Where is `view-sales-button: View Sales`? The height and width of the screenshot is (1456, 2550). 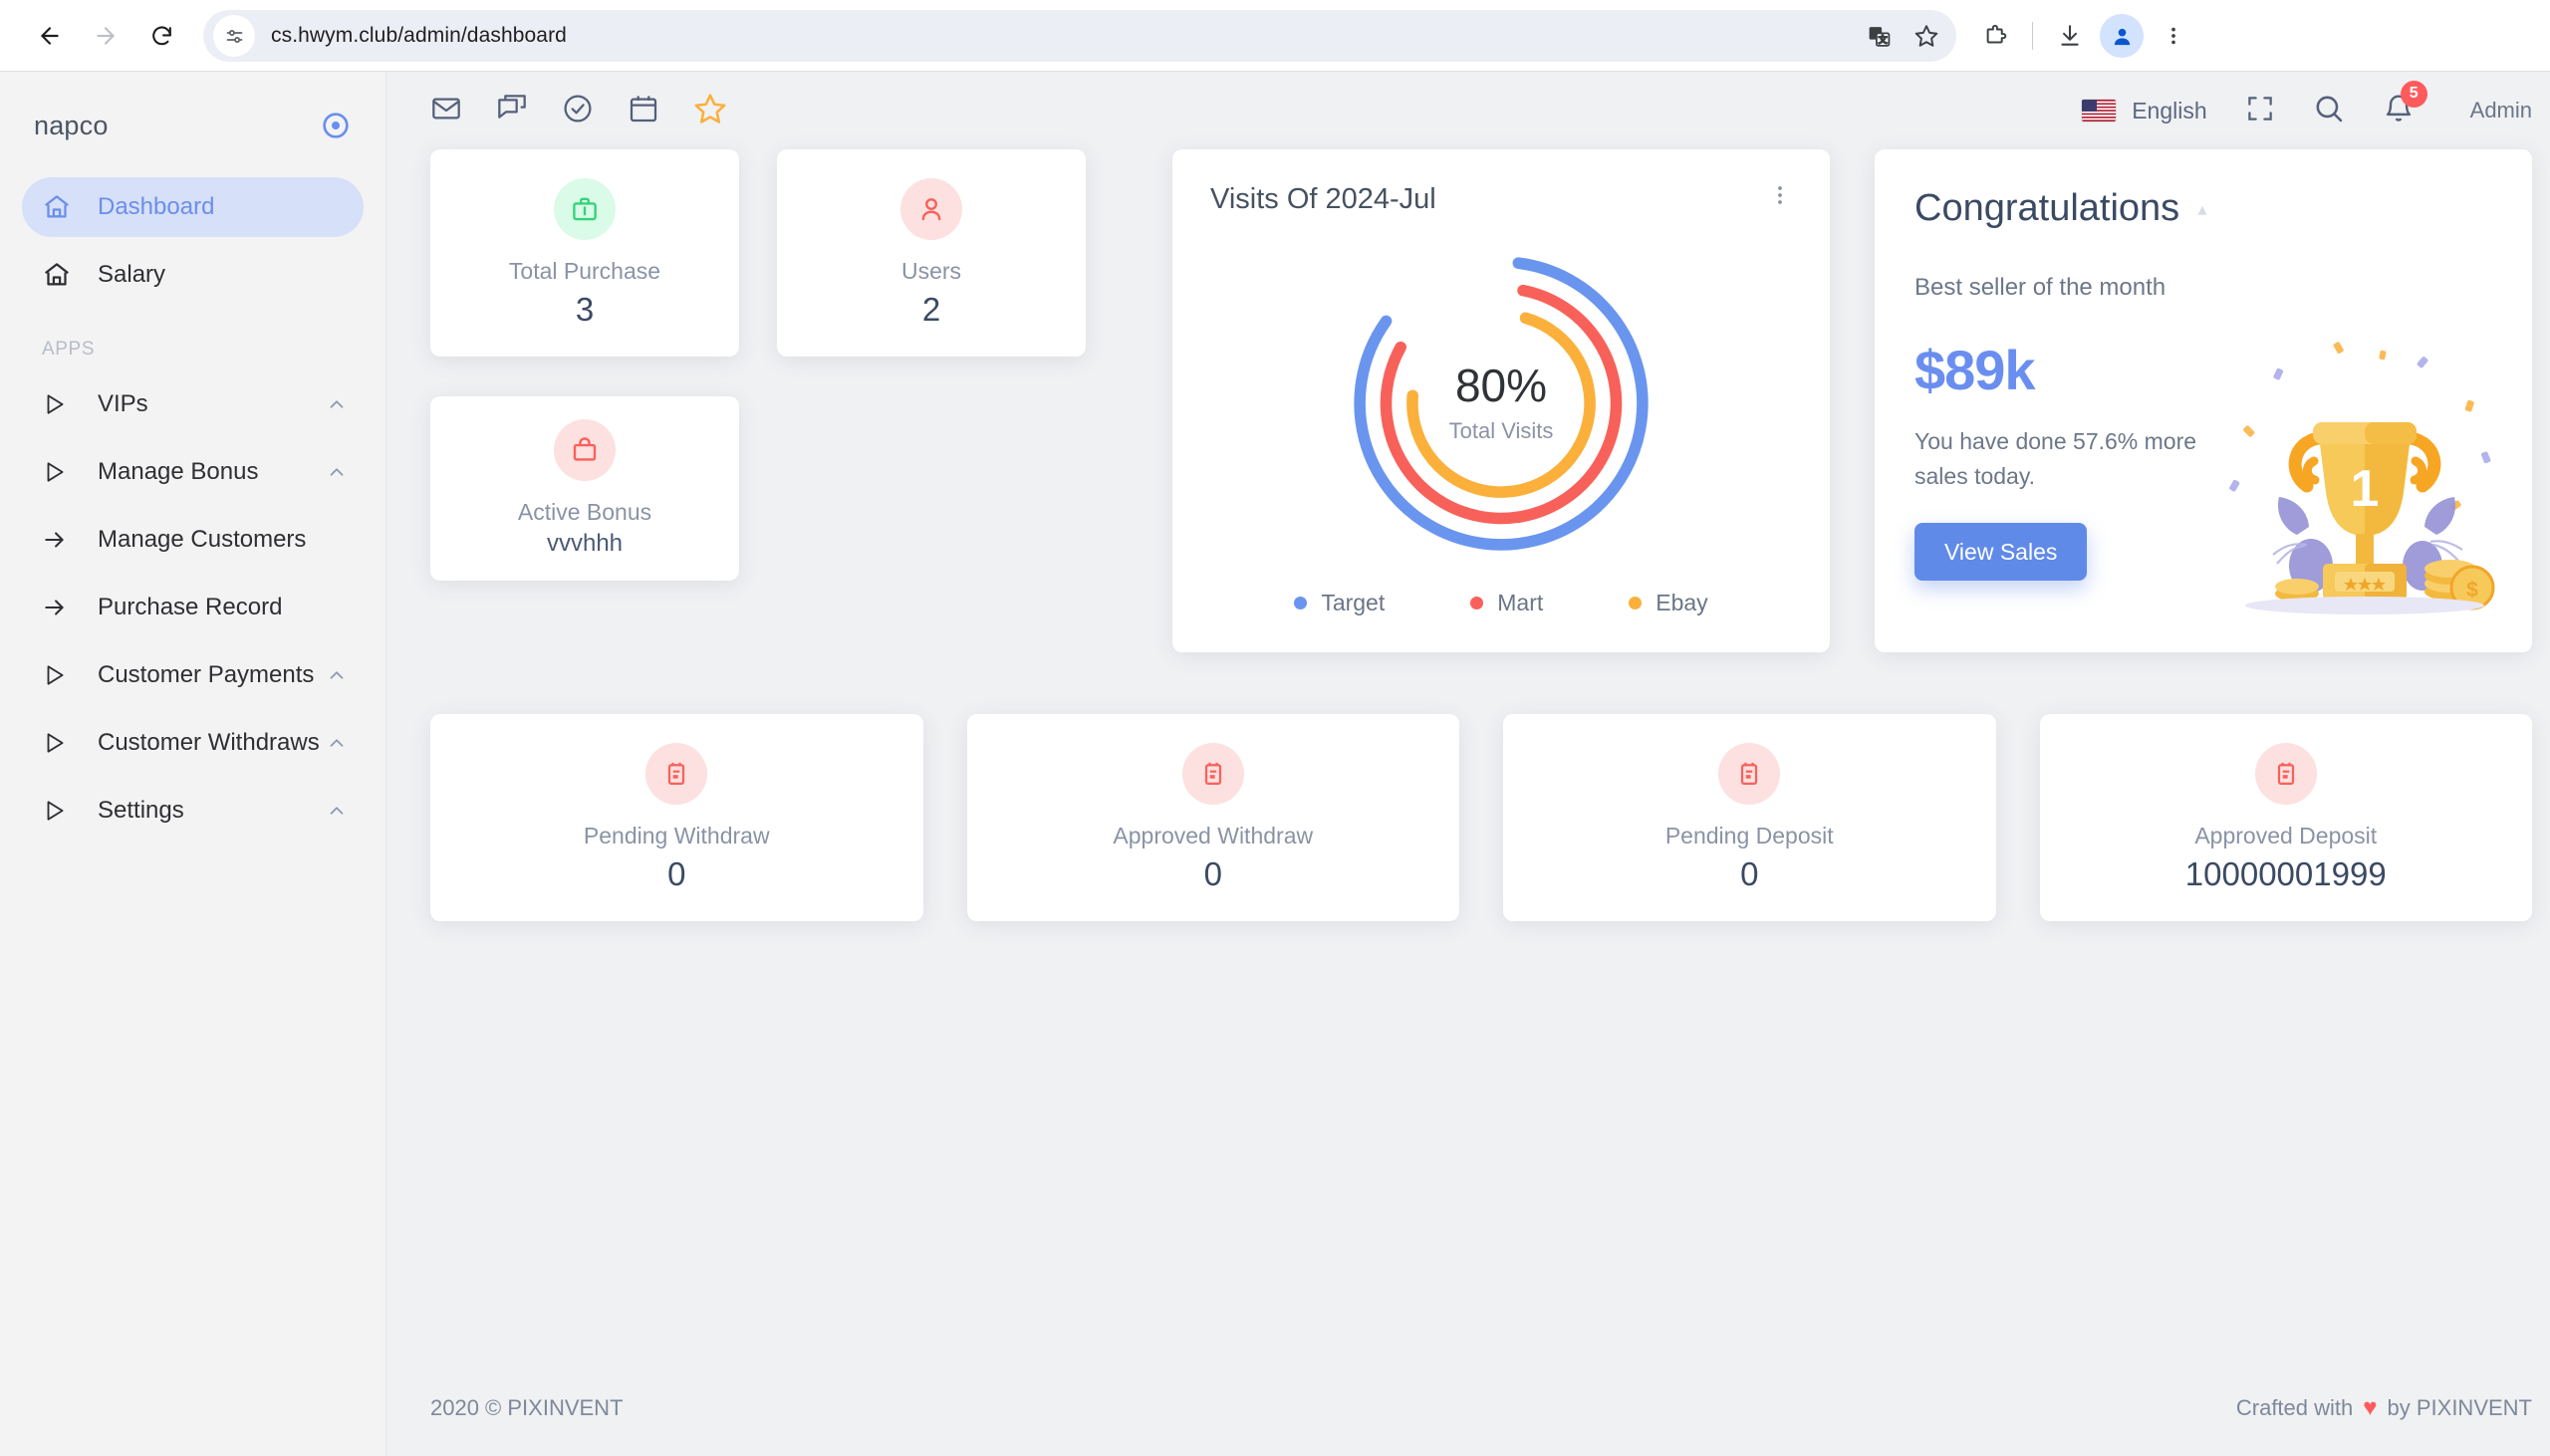 view-sales-button: View Sales is located at coordinates (2001, 552).